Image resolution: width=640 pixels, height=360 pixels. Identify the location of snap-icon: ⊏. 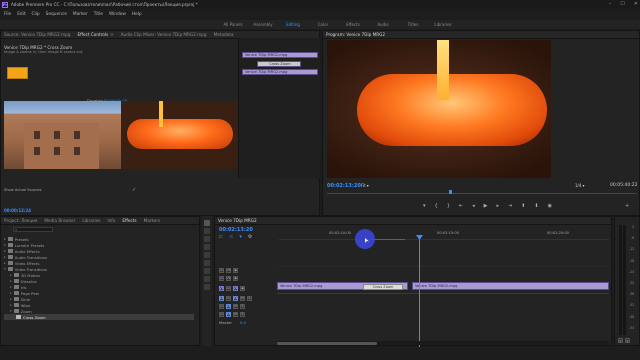
(221, 237).